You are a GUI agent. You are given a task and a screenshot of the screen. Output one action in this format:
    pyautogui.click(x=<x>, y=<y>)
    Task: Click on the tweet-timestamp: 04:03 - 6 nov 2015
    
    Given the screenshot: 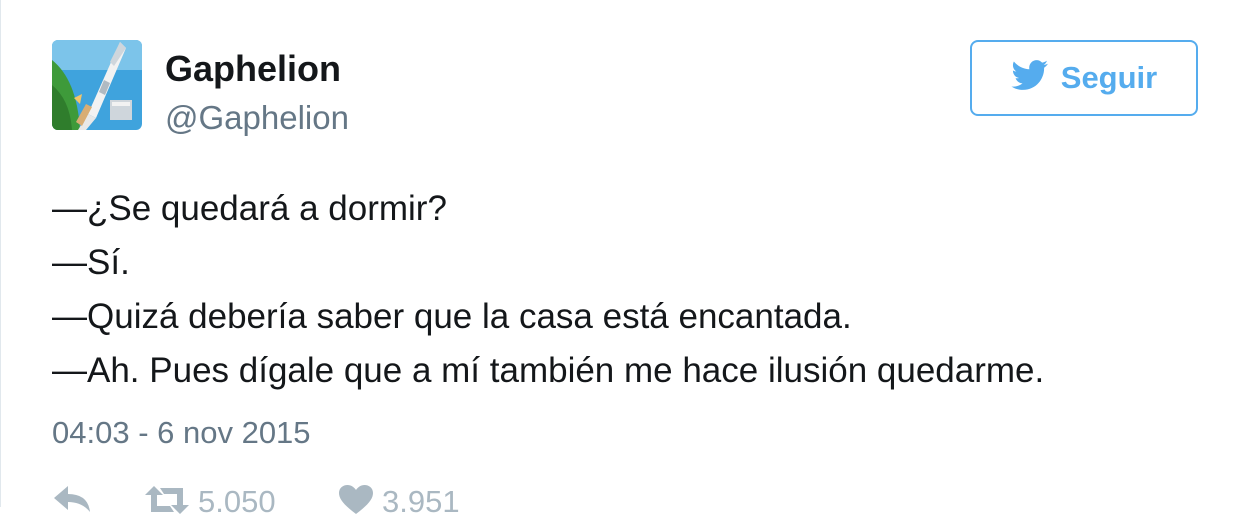 What is the action you would take?
    pyautogui.click(x=181, y=433)
    